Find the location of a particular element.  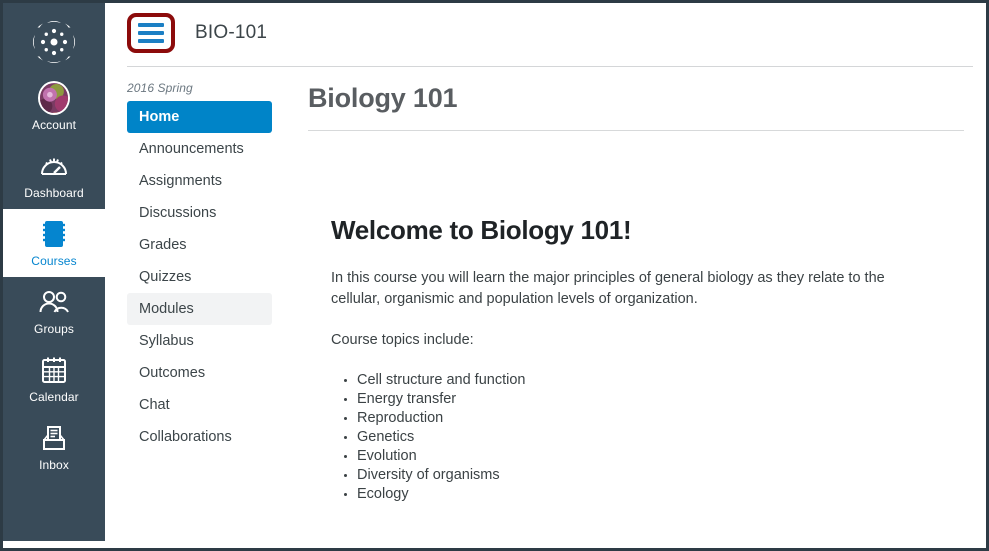

global-nav-label: Dashboard is located at coordinates (54, 193).